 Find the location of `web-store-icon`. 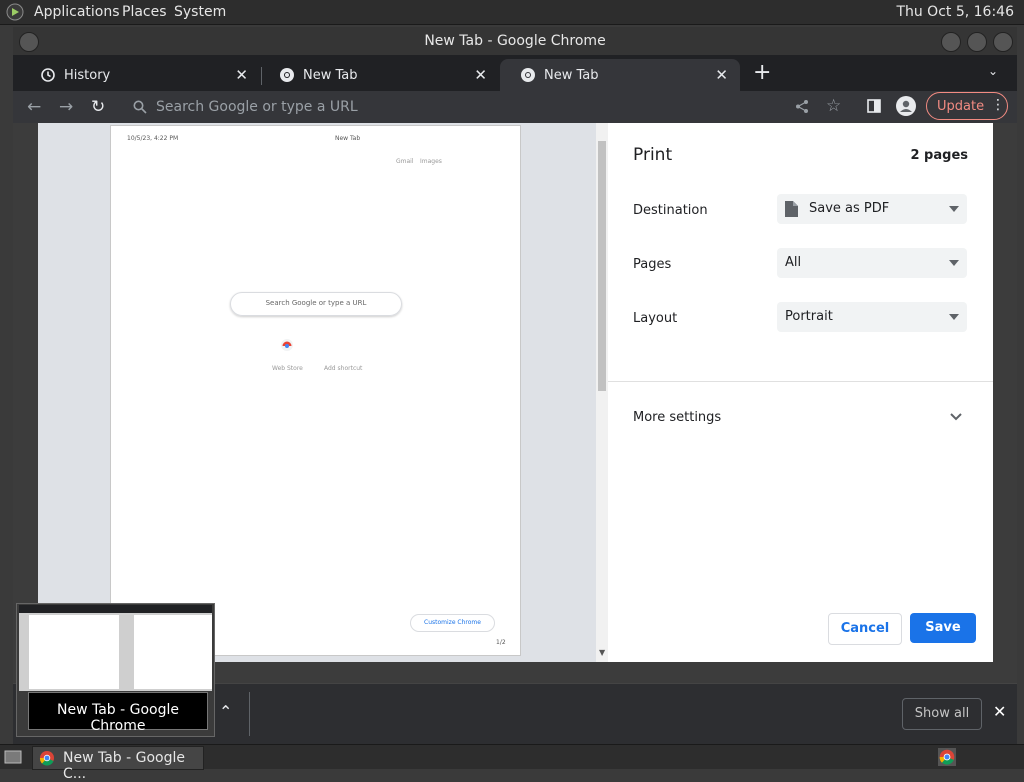

web-store-icon is located at coordinates (287, 345).